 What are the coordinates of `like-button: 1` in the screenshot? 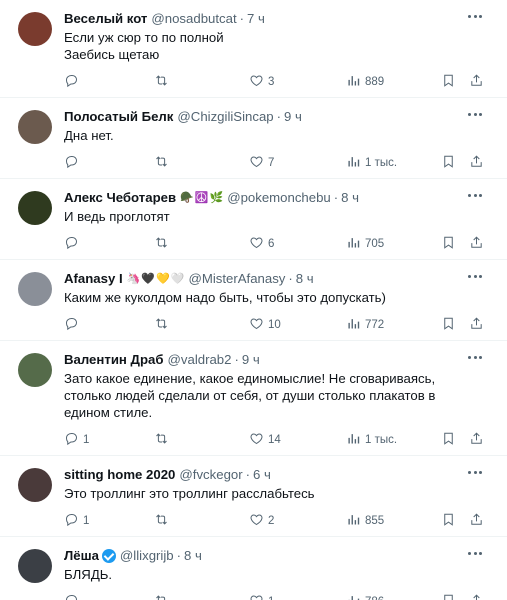 It's located at (261, 596).